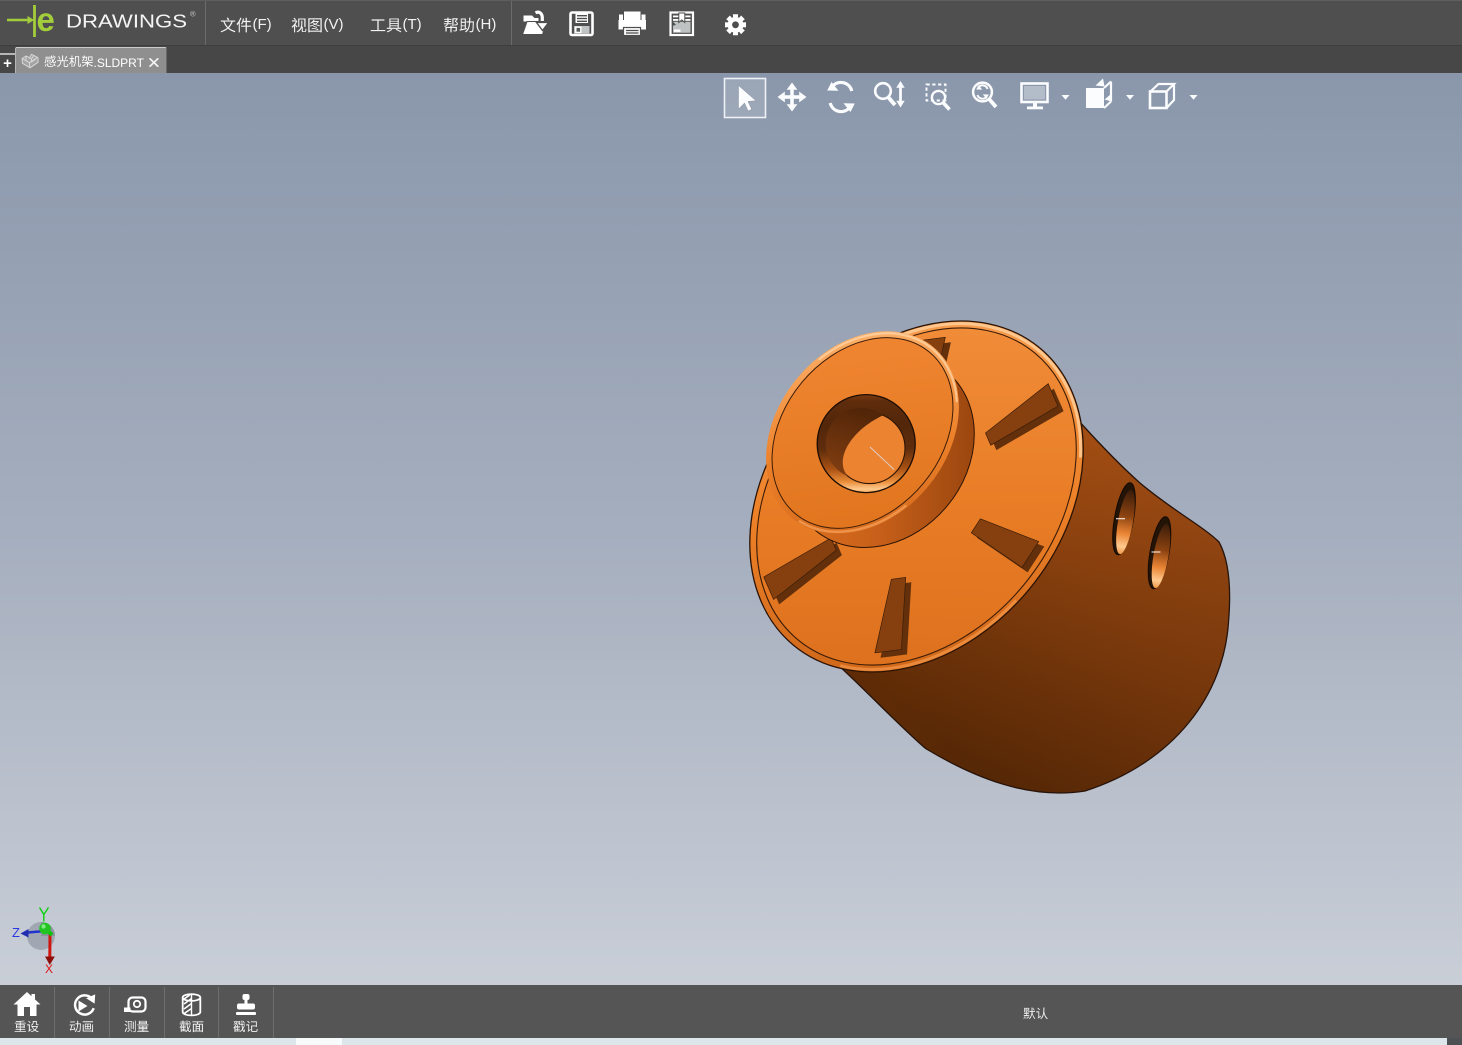  What do you see at coordinates (16, 932) in the screenshot?
I see `svg-text: Z` at bounding box center [16, 932].